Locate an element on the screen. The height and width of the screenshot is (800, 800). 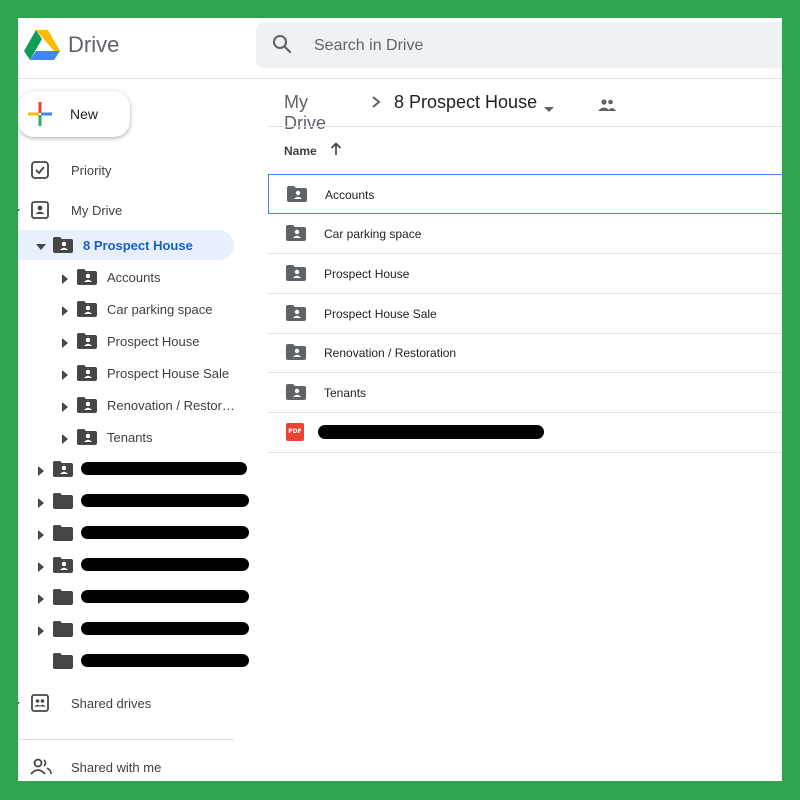
tree-item: Car parking space is located at coordinates (133, 309).